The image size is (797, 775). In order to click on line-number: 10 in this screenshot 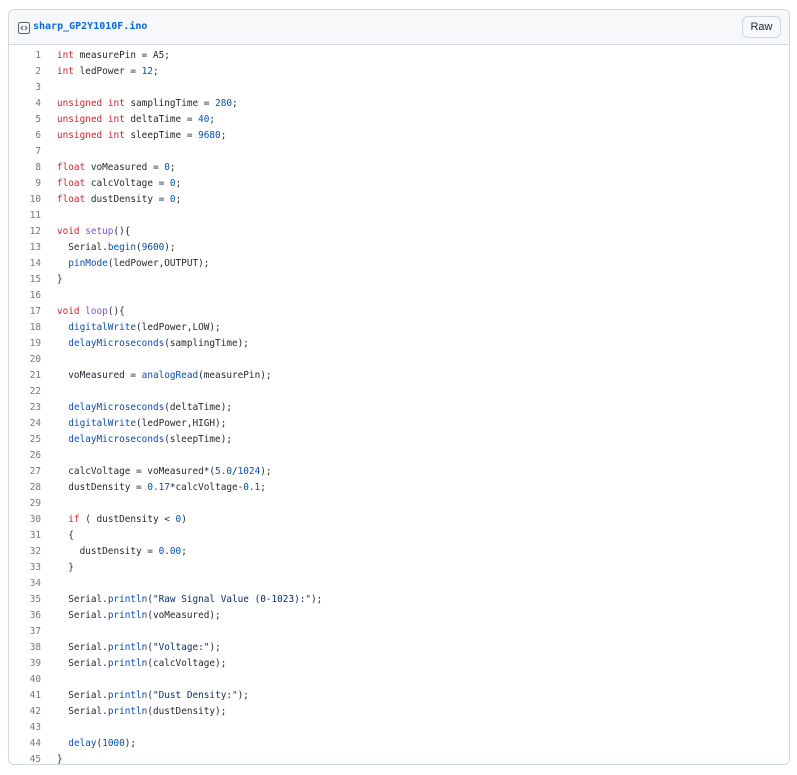, I will do `click(25, 200)`.